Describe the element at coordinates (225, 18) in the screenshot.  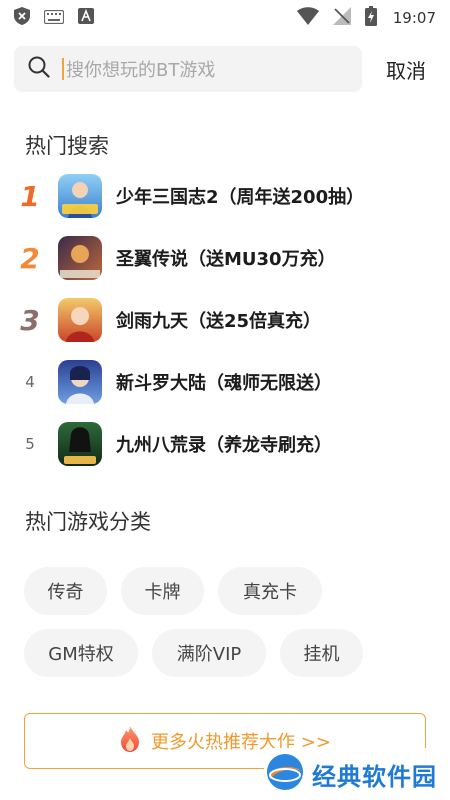
I see `status-bar: 19:07` at that location.